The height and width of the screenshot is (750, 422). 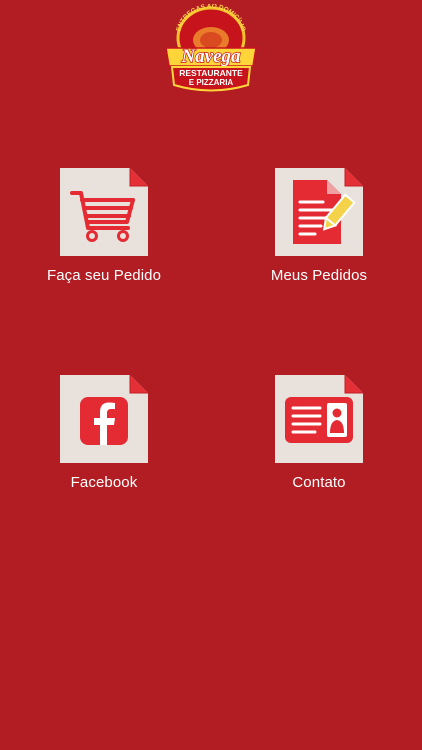 What do you see at coordinates (319, 482) in the screenshot?
I see `contact-label: Contato` at bounding box center [319, 482].